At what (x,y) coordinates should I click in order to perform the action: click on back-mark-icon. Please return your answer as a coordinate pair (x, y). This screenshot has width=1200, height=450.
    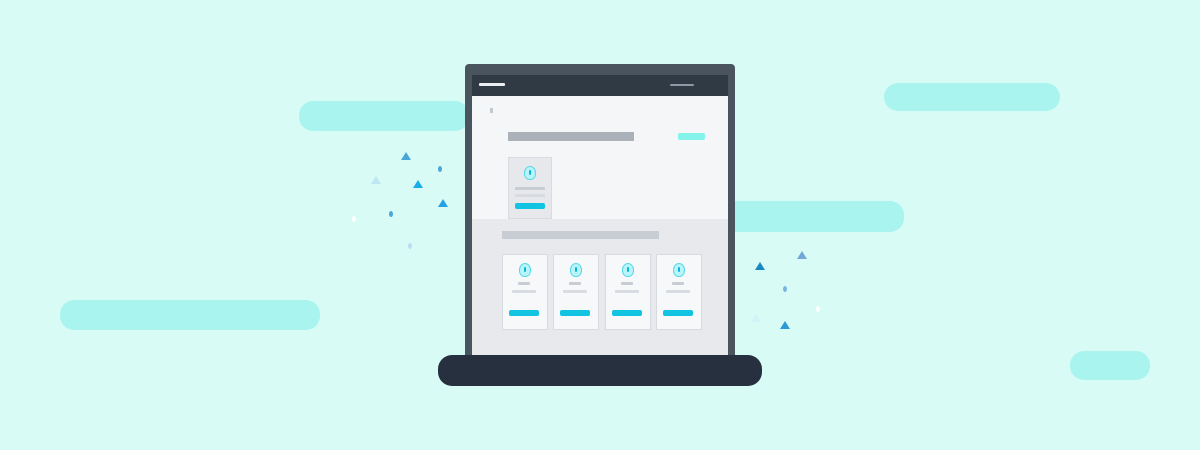
    Looking at the image, I should click on (491, 110).